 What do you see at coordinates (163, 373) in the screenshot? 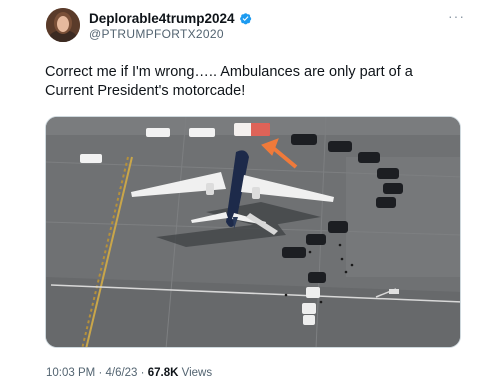
I see `views-count: 67.8K` at bounding box center [163, 373].